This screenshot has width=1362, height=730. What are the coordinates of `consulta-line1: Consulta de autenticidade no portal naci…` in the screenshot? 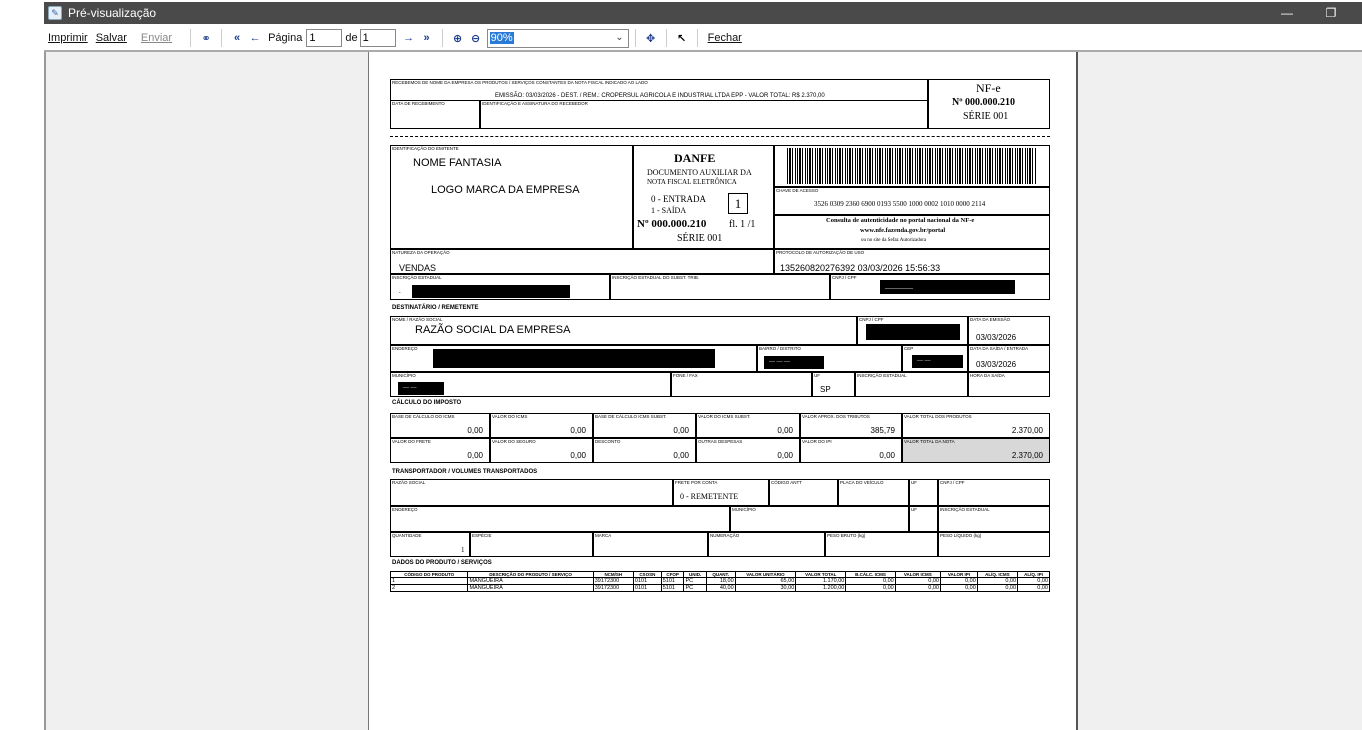 It's located at (900, 220).